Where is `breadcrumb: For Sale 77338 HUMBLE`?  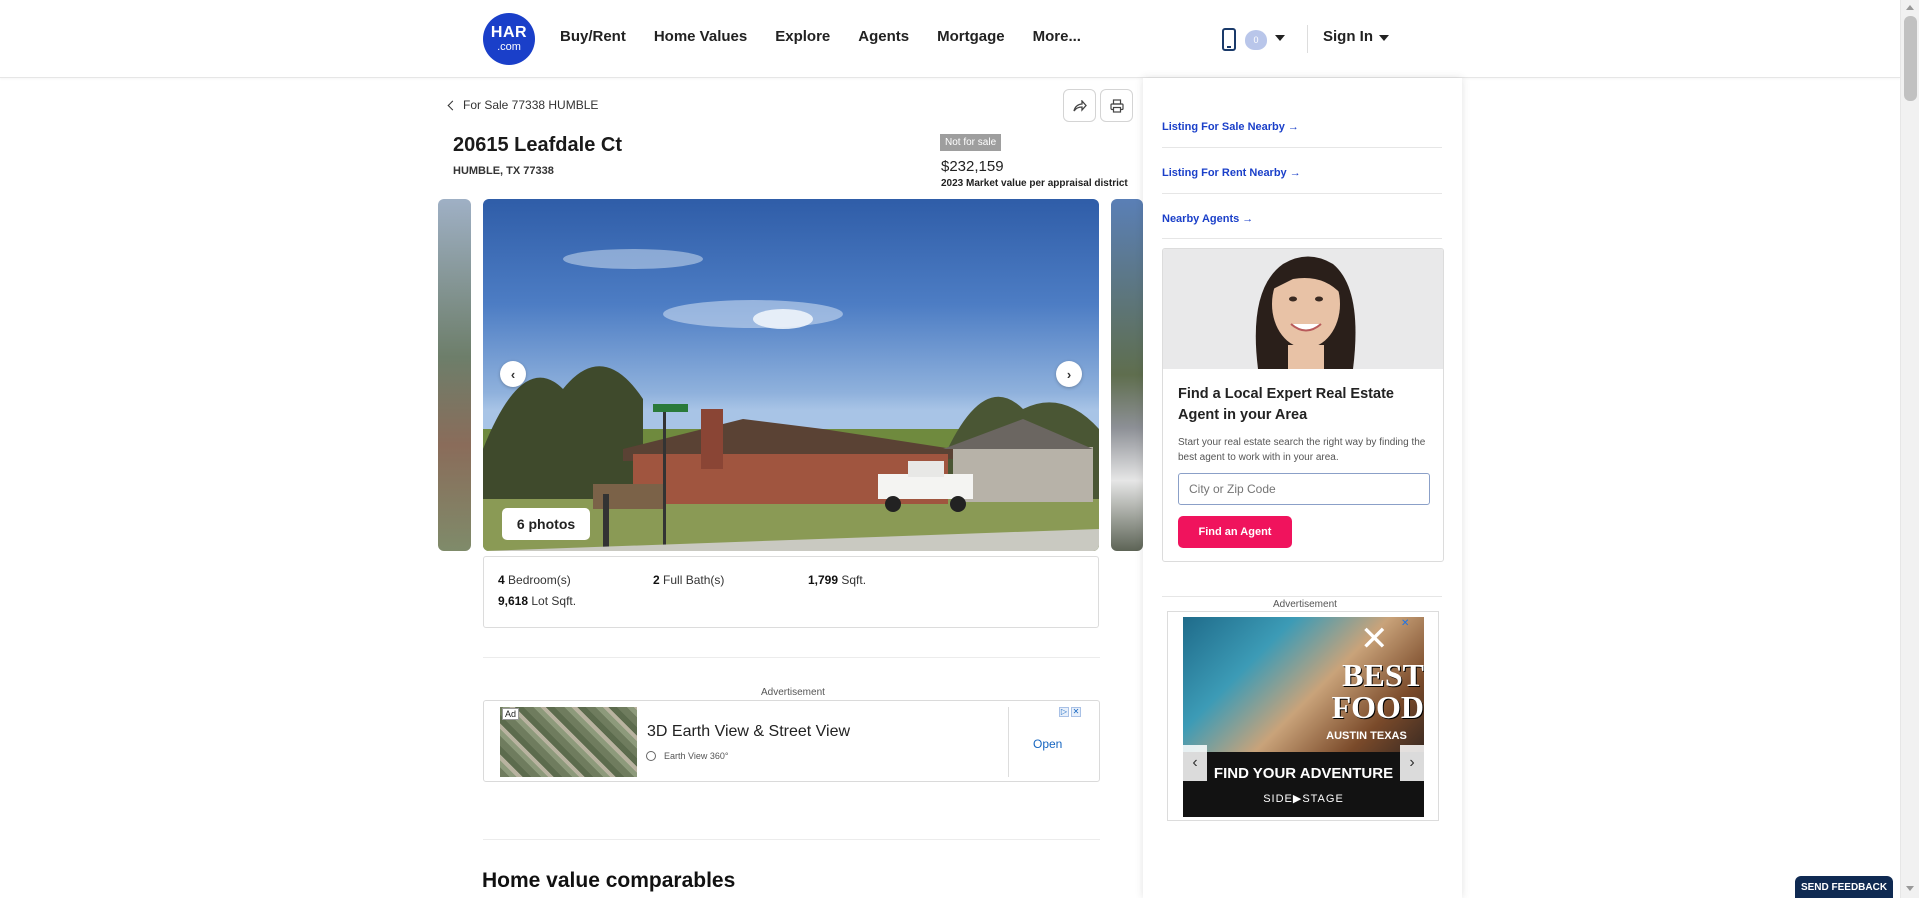 breadcrumb: For Sale 77338 HUMBLE is located at coordinates (523, 105).